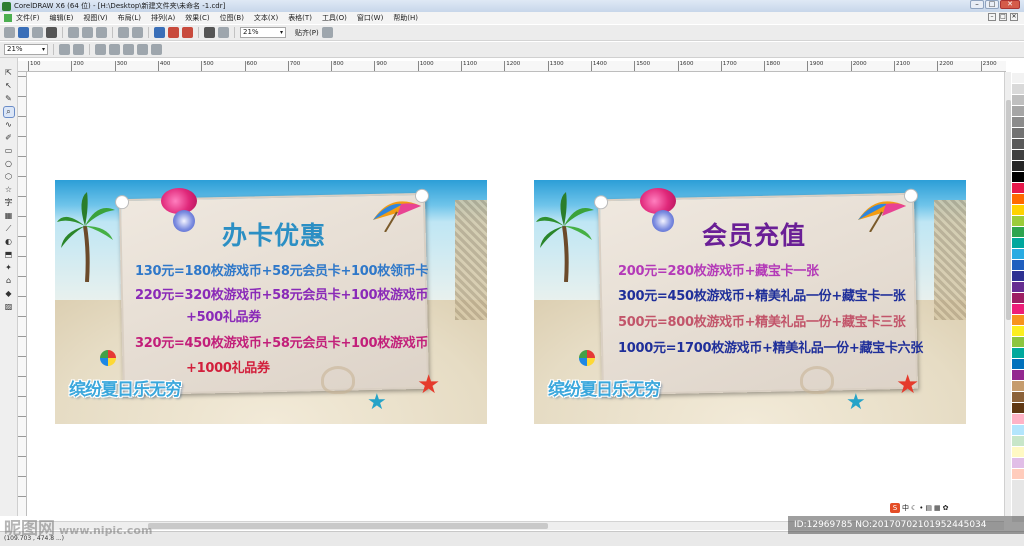 The width and height of the screenshot is (1024, 546). I want to click on smart-fill-tool-icon: ✐, so click(9, 138).